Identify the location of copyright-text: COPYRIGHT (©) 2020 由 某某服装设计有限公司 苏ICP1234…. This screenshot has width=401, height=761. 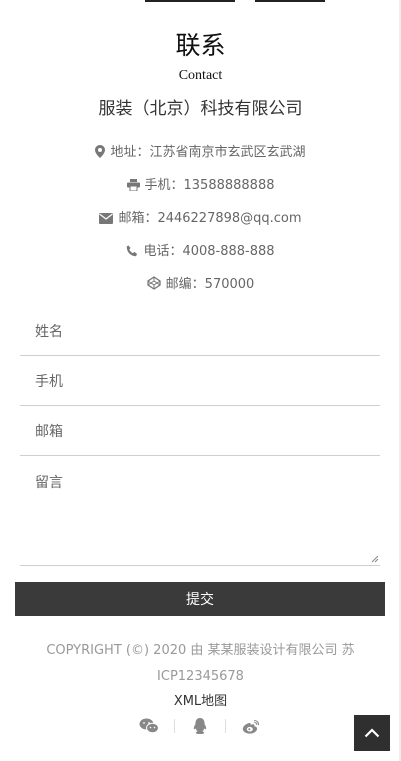
(200, 663).